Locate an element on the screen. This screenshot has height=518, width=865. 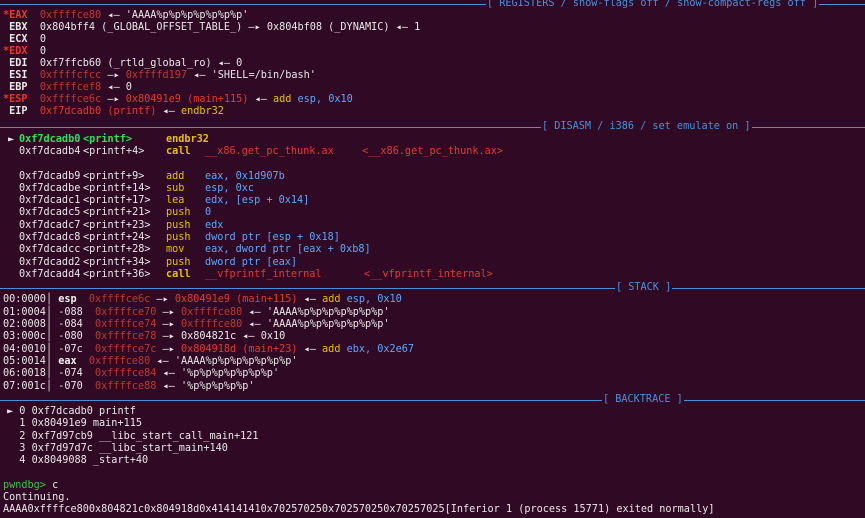
stack-string: '%p%p%p%p%p' is located at coordinates (217, 386).